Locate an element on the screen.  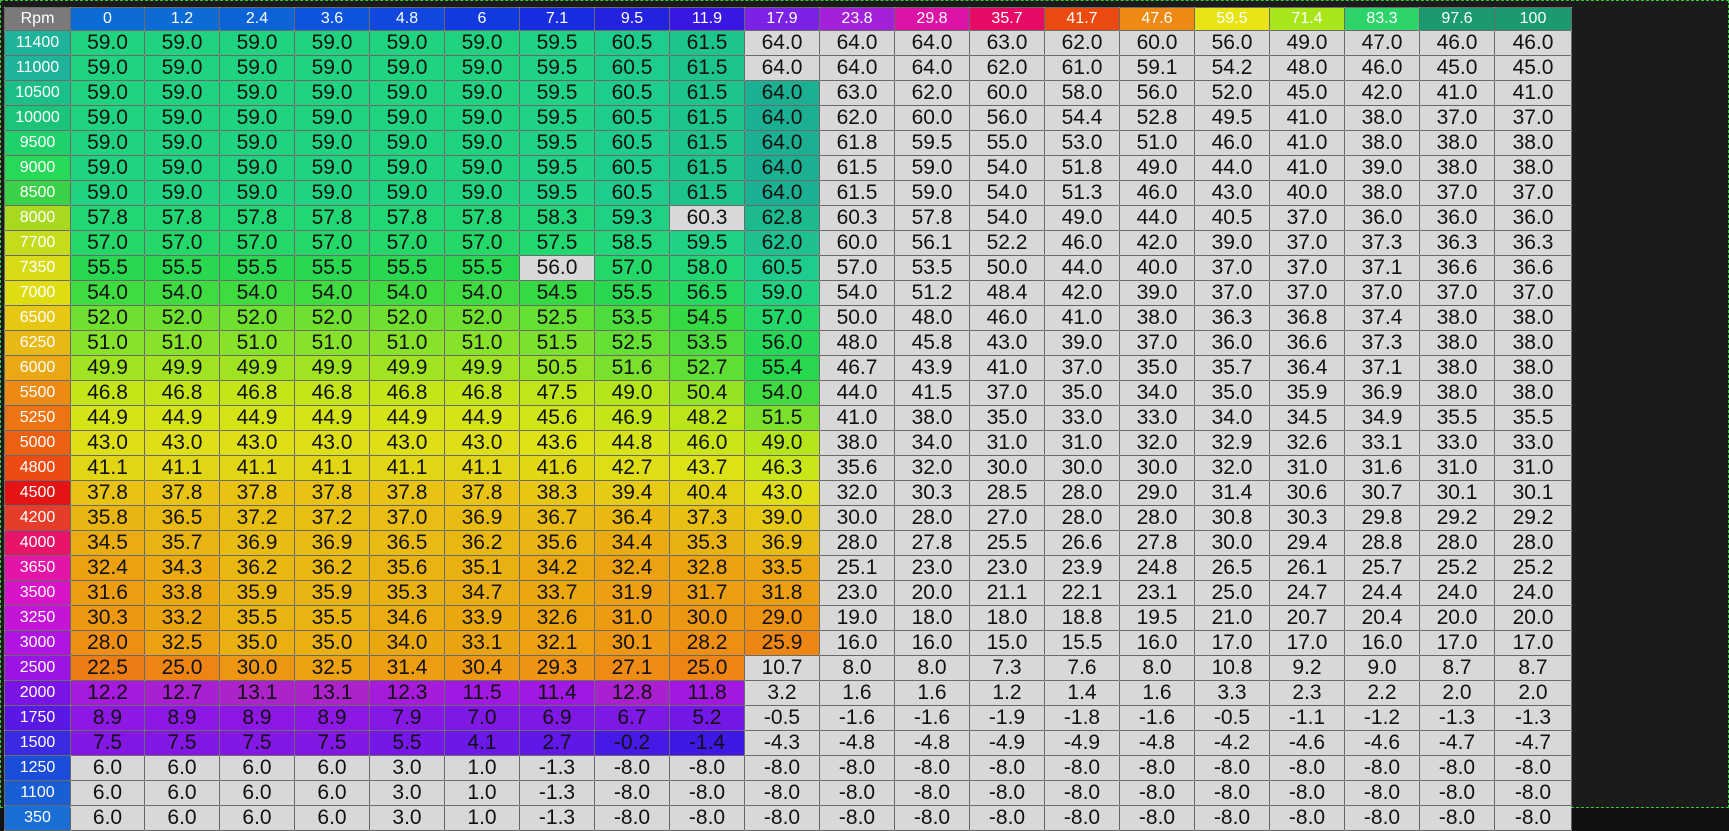
map-cell: 12.3 is located at coordinates (407, 693).